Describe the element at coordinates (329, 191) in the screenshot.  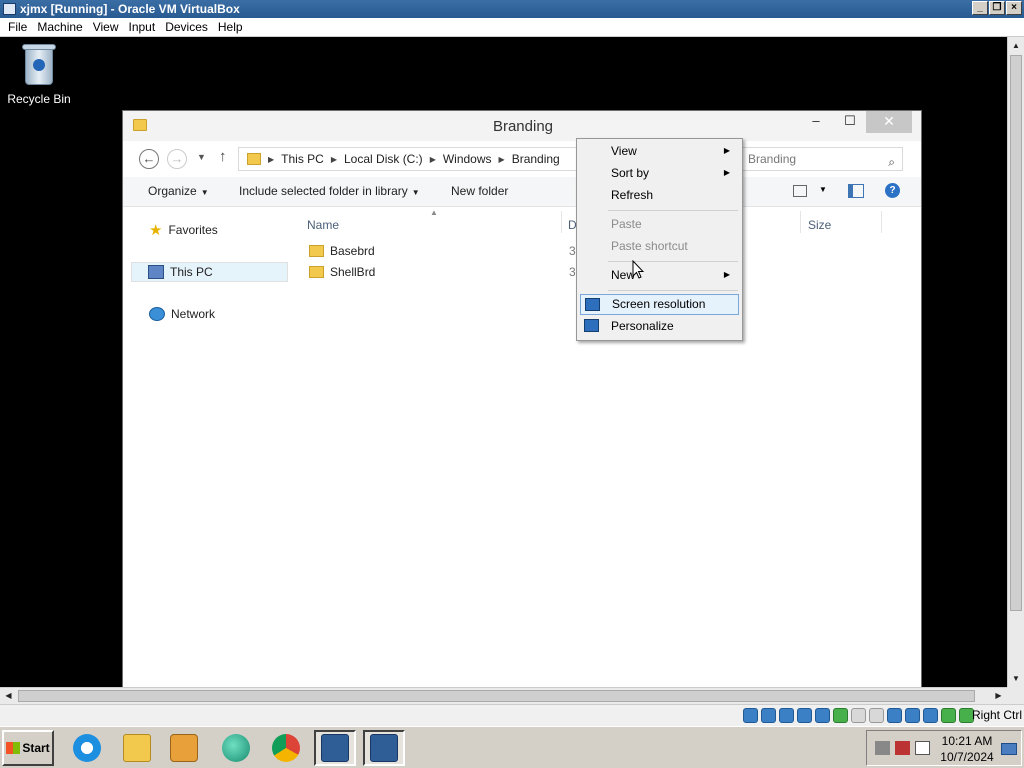
I see `include-in-library-button: Include selected folder in library ▼` at that location.